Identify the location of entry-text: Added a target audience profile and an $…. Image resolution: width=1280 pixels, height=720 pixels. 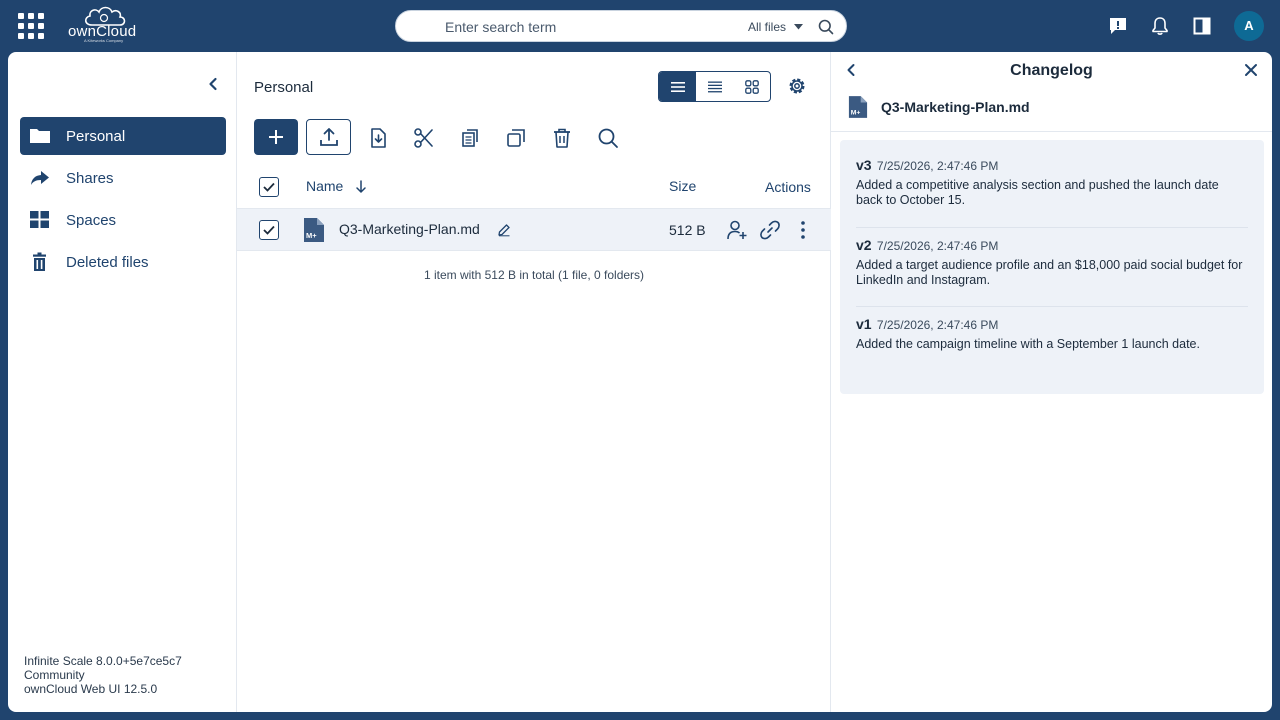
(1049, 272).